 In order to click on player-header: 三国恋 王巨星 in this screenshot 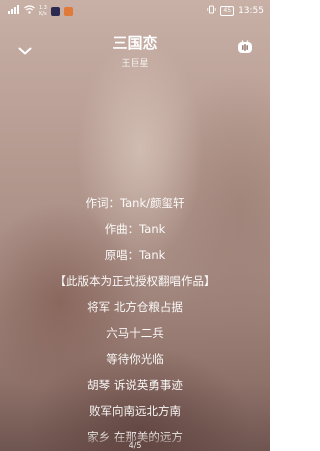, I will do `click(135, 51)`.